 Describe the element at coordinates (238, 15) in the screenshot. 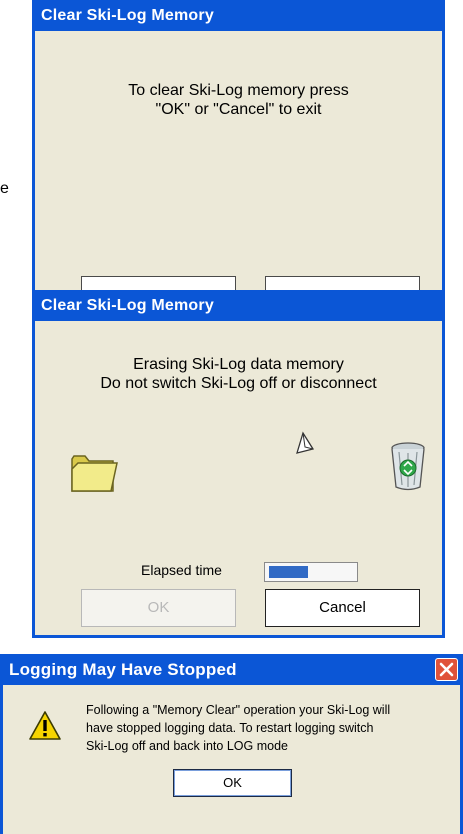

I see `dialog1-title: Clear Ski-Log Memory` at that location.